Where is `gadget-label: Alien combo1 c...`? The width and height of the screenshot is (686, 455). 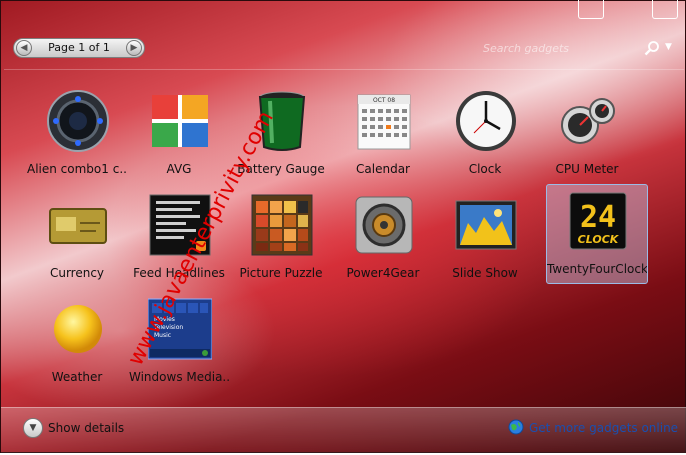 gadget-label: Alien combo1 c... is located at coordinates (77, 169).